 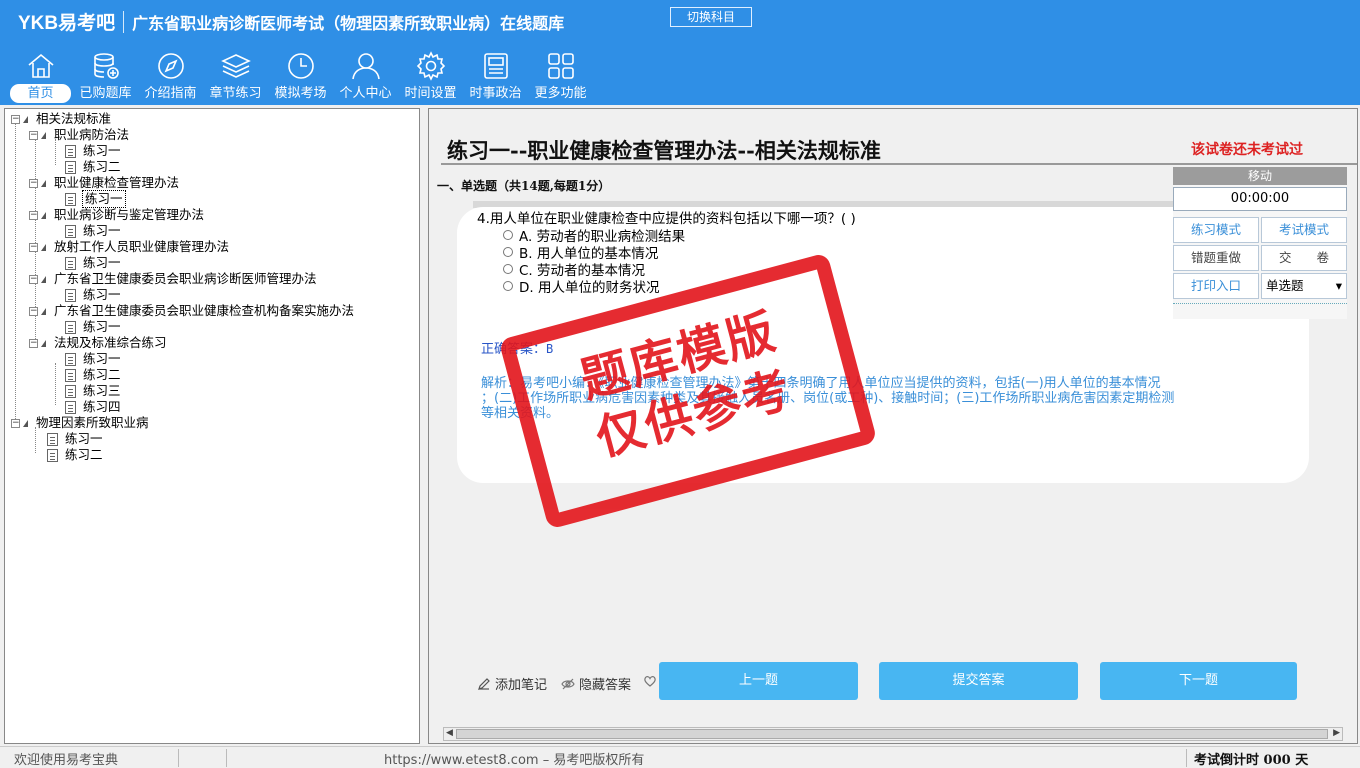 What do you see at coordinates (560, 93) in the screenshot?
I see `nav-label: 更多功能` at bounding box center [560, 93].